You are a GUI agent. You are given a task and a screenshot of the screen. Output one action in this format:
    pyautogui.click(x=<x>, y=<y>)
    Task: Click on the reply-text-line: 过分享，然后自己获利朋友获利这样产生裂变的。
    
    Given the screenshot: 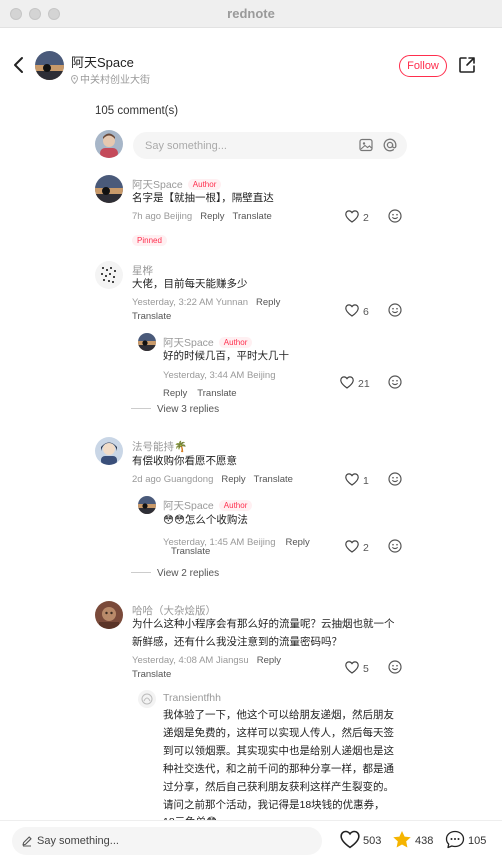 What is the action you would take?
    pyautogui.click(x=278, y=787)
    